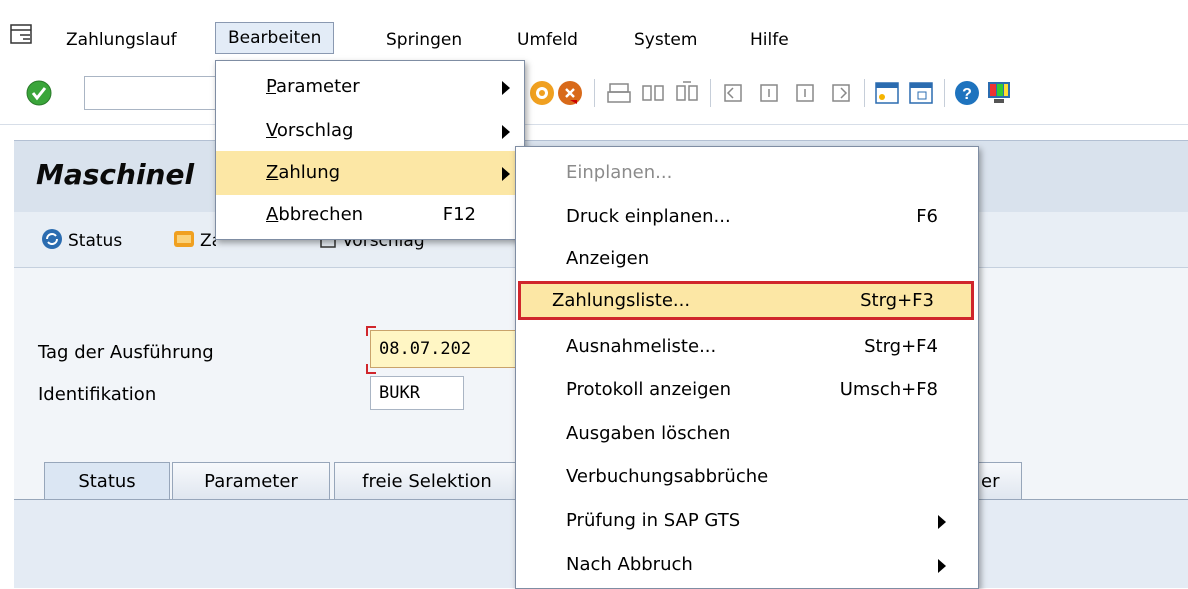  What do you see at coordinates (275, 38) in the screenshot?
I see `menu-bearbeiten: Bearbeiten` at bounding box center [275, 38].